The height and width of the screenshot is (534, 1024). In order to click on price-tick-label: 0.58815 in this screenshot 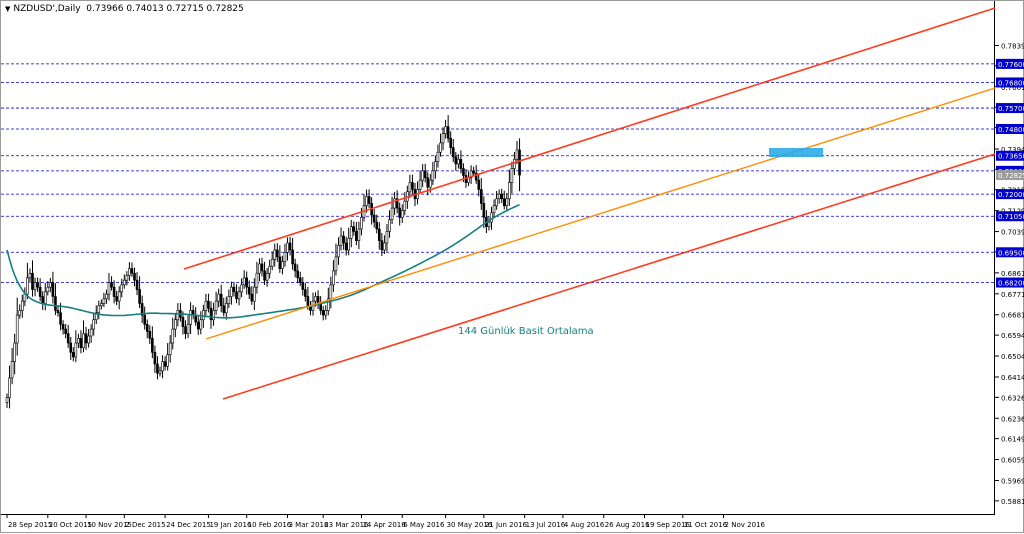, I will do `click(1012, 502)`.